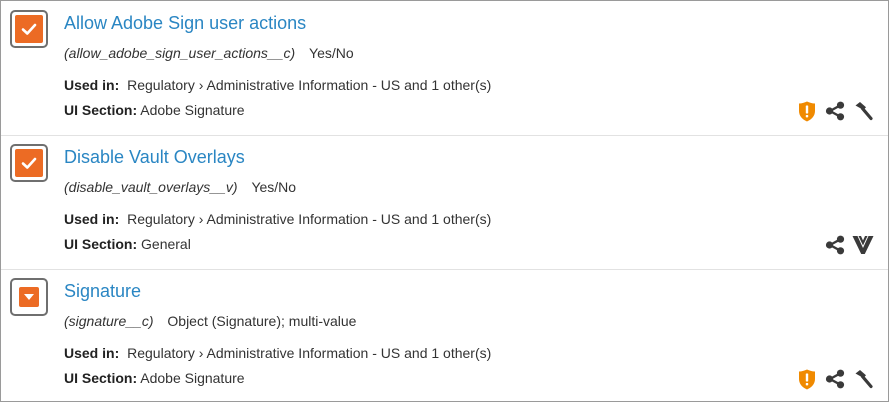 Image resolution: width=889 pixels, height=402 pixels. I want to click on vault-logo-icon, so click(863, 245).